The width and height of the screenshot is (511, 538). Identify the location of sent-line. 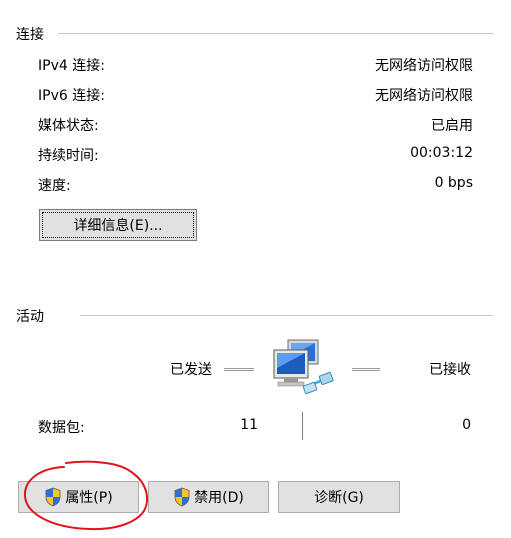
(239, 369).